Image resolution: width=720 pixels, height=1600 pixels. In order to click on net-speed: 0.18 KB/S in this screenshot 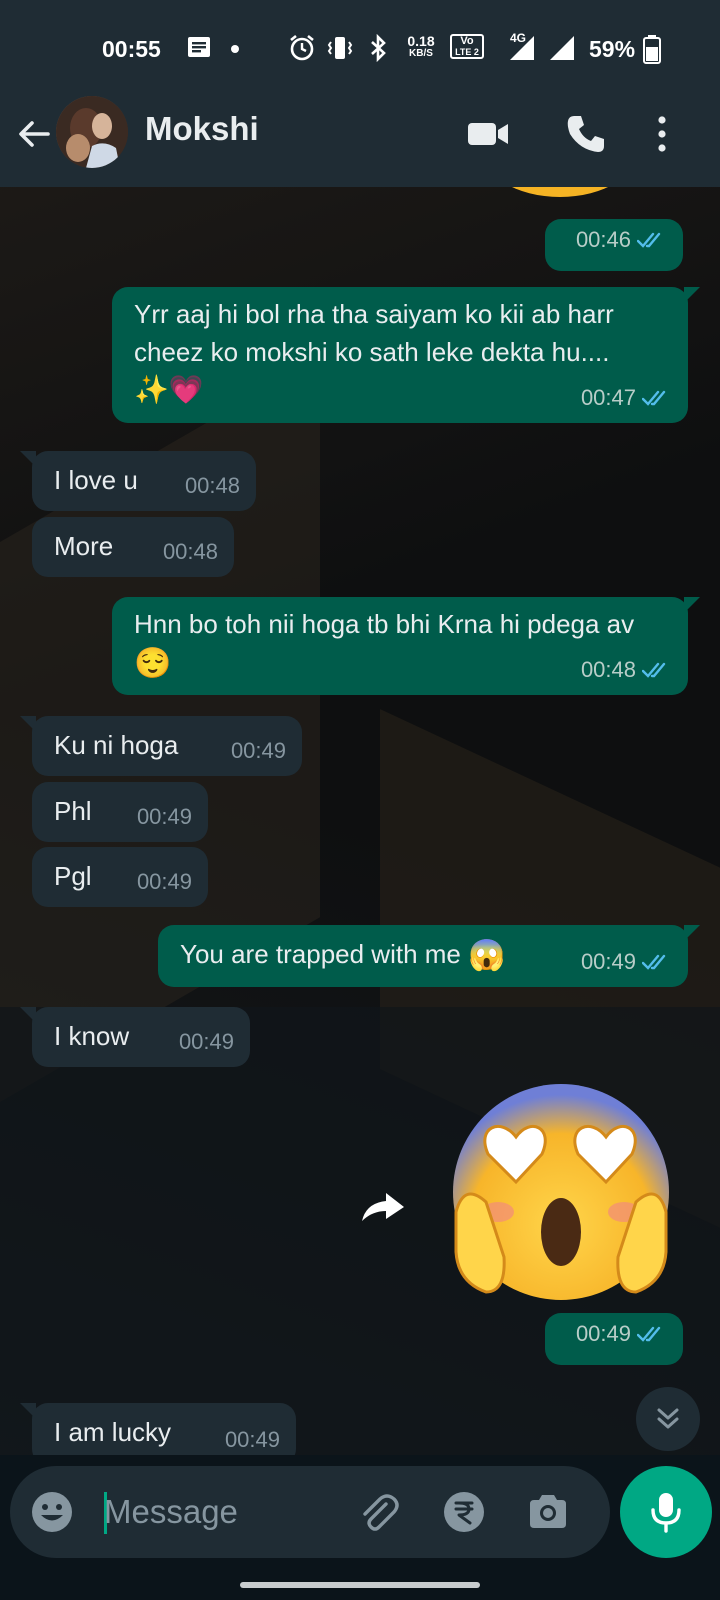, I will do `click(421, 47)`.